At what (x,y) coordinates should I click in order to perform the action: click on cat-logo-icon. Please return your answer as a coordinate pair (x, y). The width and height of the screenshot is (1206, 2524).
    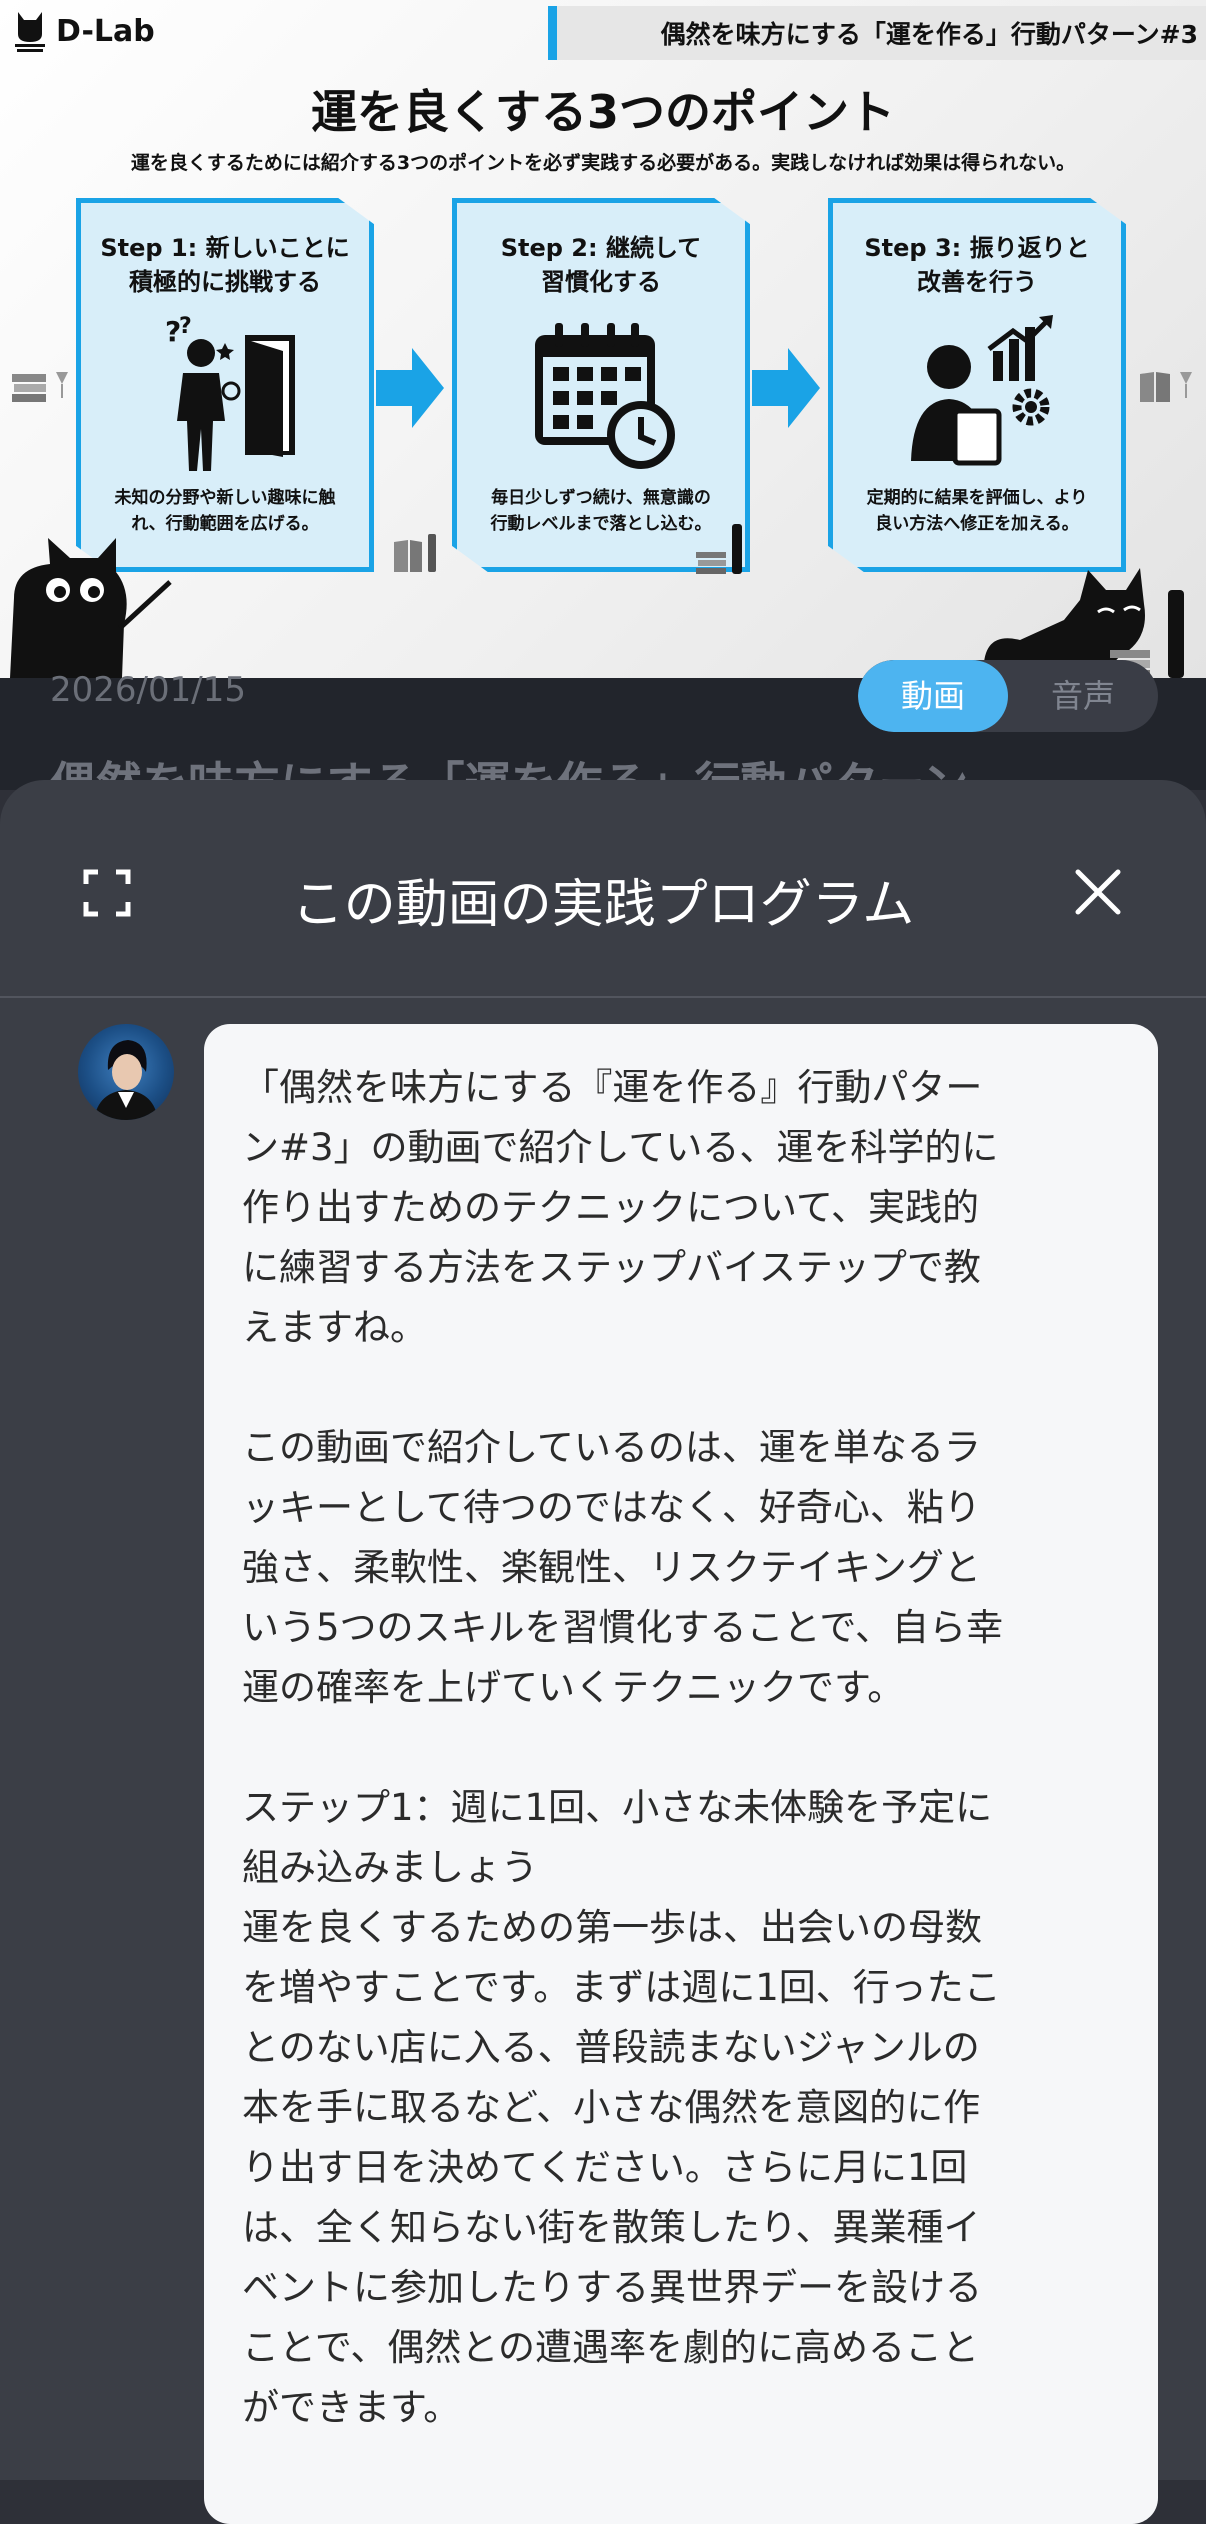
    Looking at the image, I should click on (30, 32).